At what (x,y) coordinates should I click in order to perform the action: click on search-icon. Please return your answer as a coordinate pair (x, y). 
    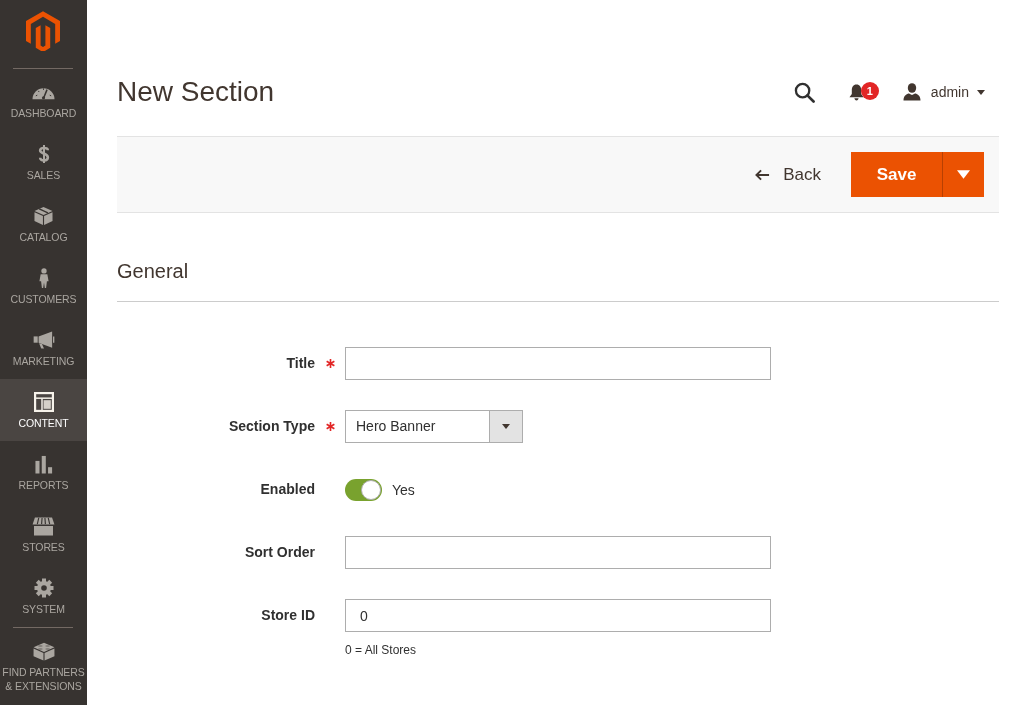
    Looking at the image, I should click on (804, 92).